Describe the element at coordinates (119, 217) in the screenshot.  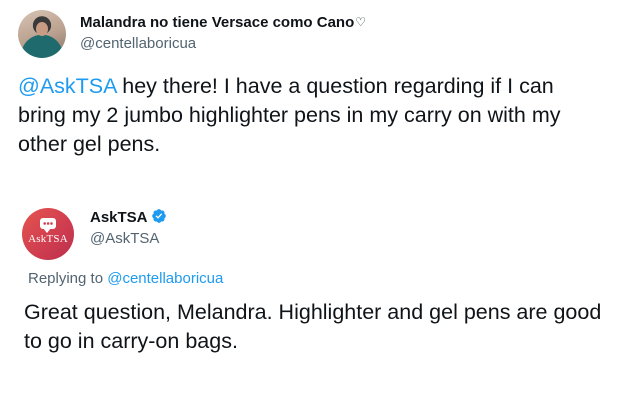
I see `reply-author-name-text: AskTSA` at that location.